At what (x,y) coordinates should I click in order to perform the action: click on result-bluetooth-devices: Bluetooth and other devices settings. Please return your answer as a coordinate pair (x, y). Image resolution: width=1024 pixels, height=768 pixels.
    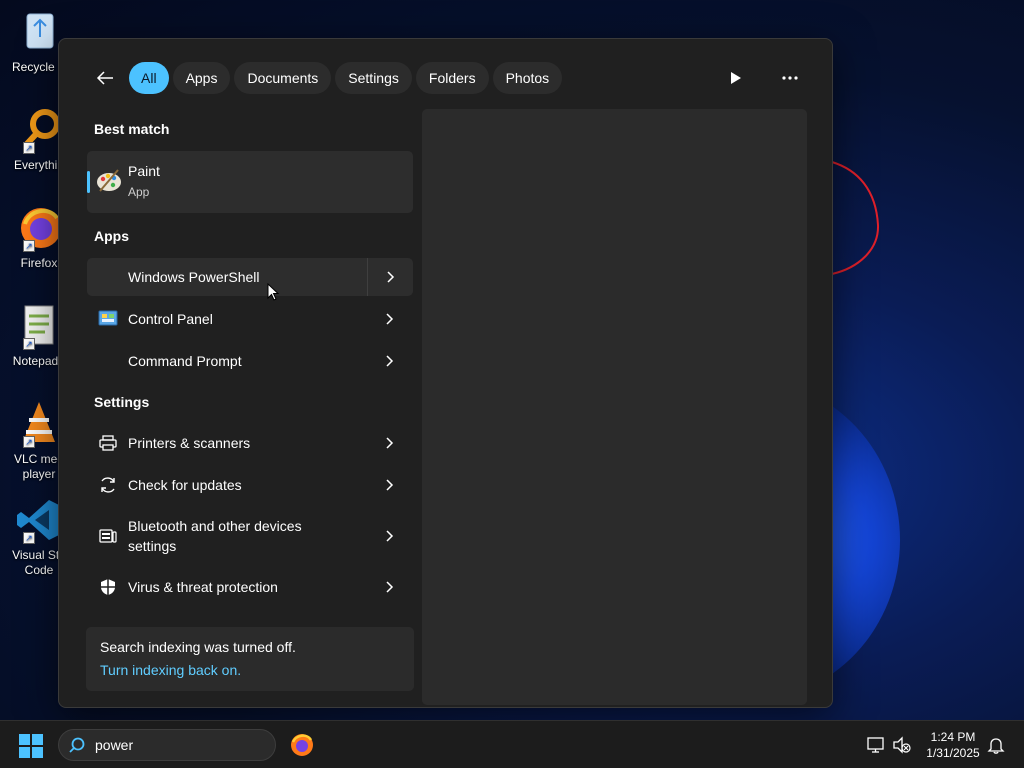
    Looking at the image, I should click on (250, 536).